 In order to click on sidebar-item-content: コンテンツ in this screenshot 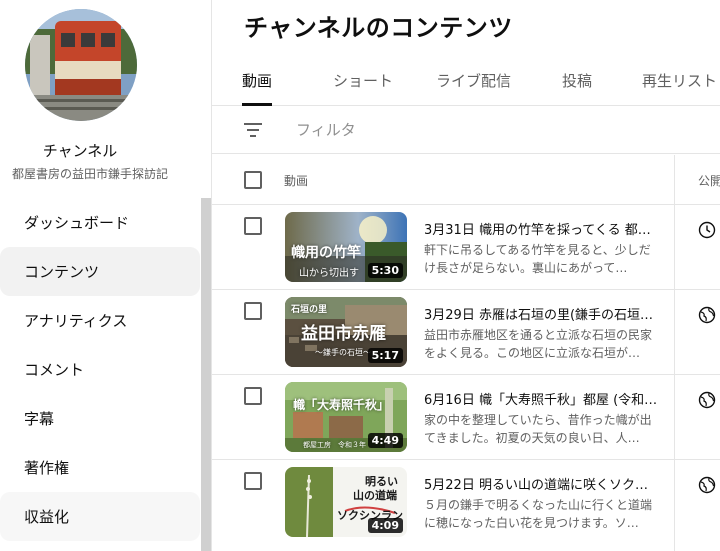, I will do `click(100, 271)`.